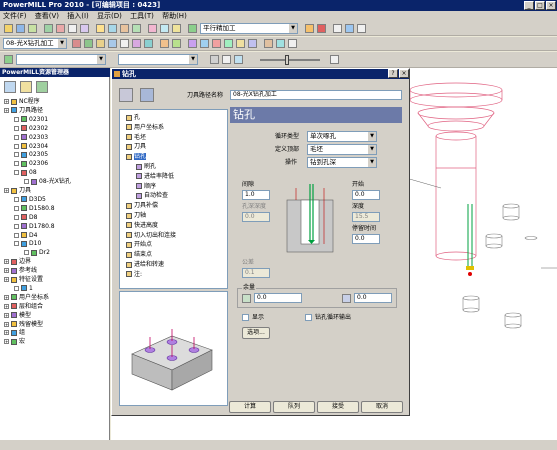 The image size is (557, 450). I want to click on start-input: 0.0, so click(366, 195).